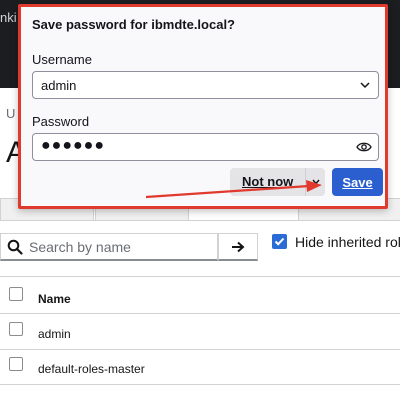 The width and height of the screenshot is (400, 419). Describe the element at coordinates (54, 334) in the screenshot. I see `role-name: admin` at that location.